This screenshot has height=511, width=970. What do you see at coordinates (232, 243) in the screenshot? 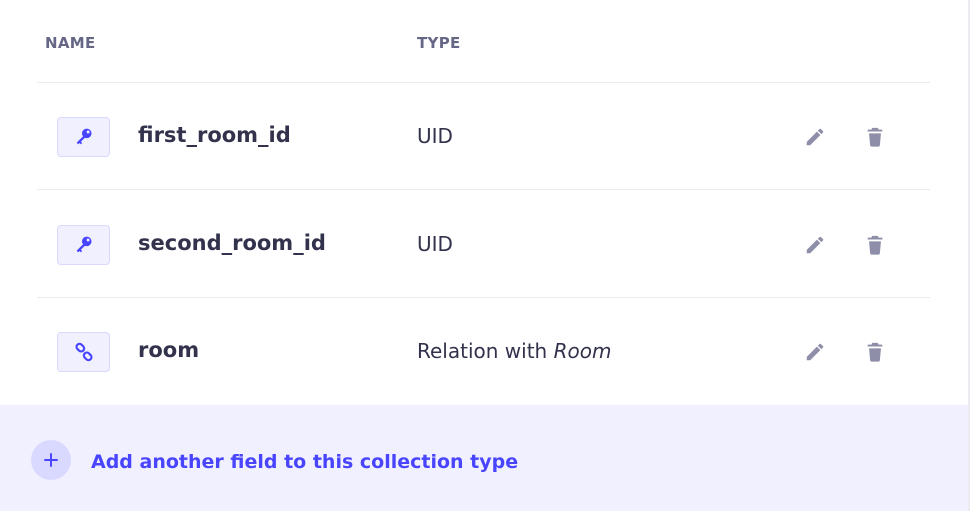
I see `field-name: second_room_id` at bounding box center [232, 243].